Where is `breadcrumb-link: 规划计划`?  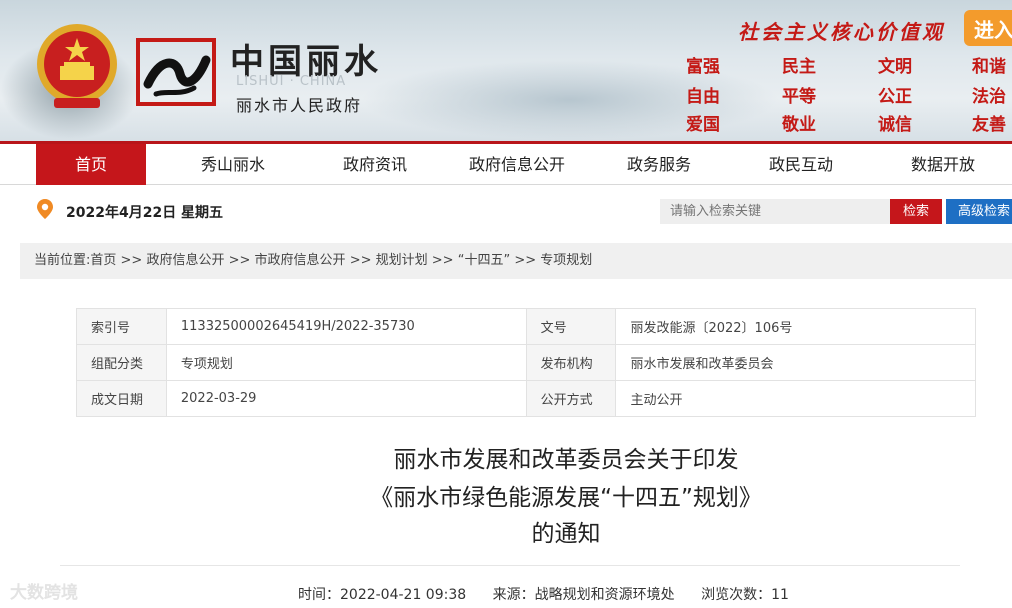 breadcrumb-link: 规划计划 is located at coordinates (402, 260).